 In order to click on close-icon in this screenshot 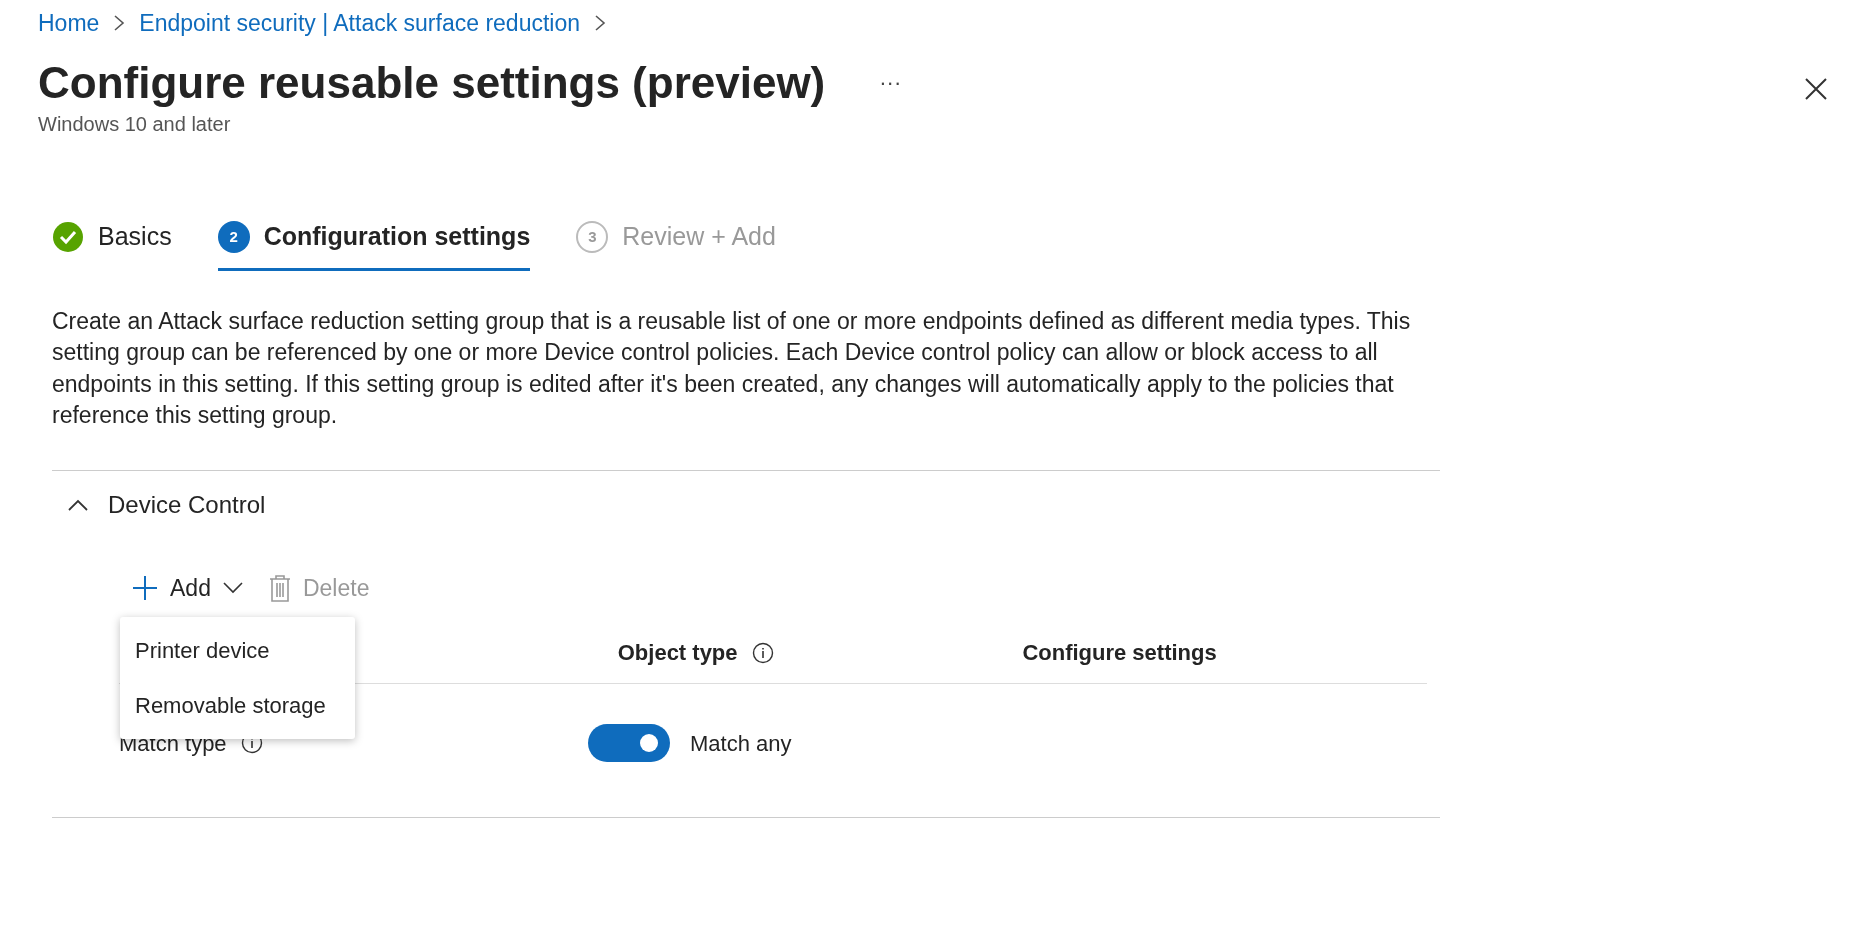, I will do `click(1816, 88)`.